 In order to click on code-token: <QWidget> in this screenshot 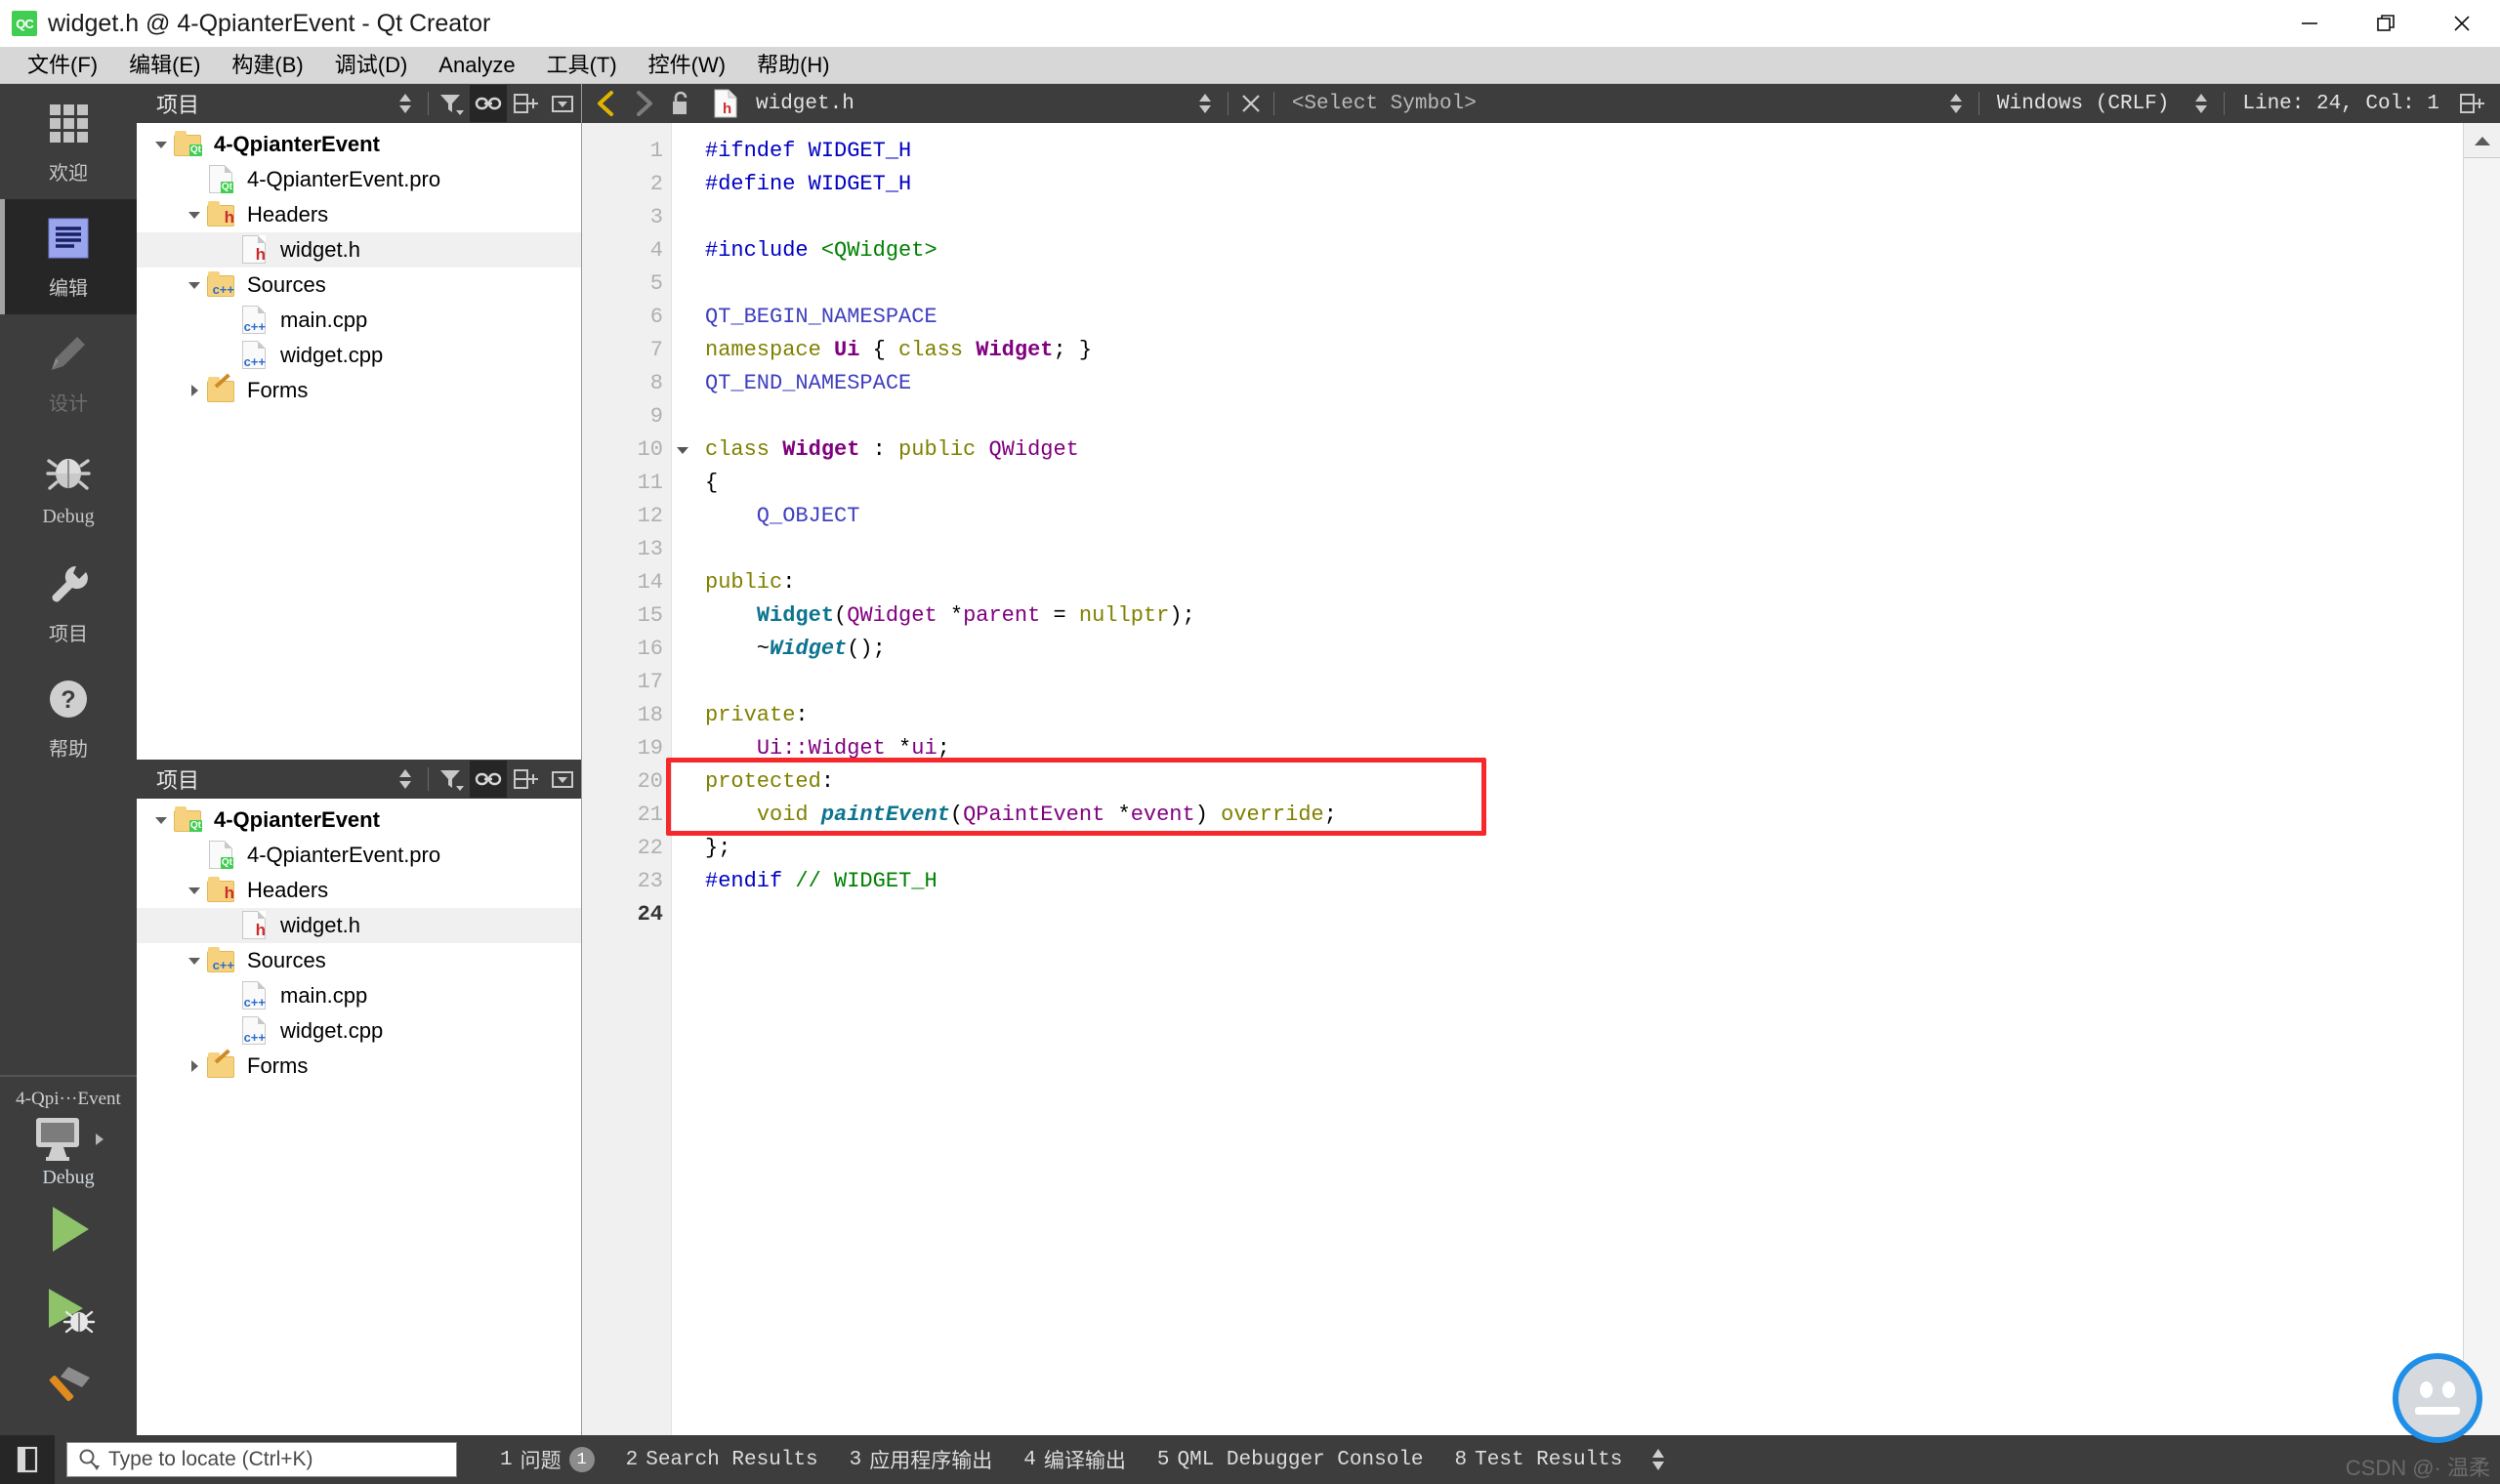, I will do `click(879, 250)`.